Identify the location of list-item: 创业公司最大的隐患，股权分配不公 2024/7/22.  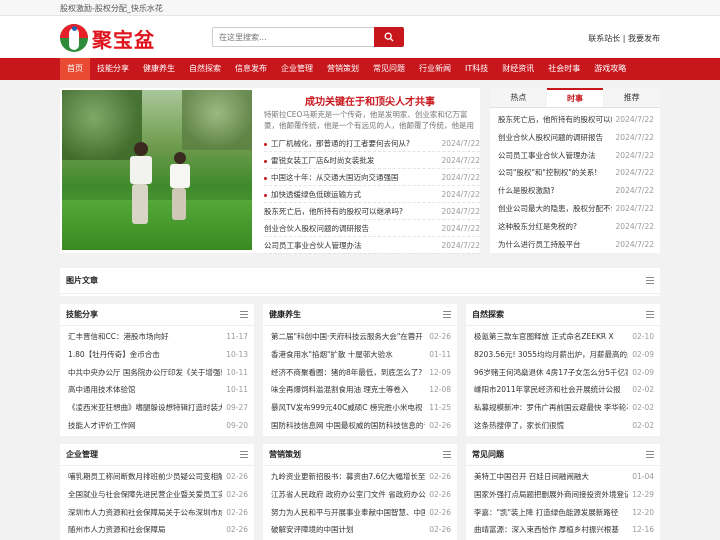
(576, 209).